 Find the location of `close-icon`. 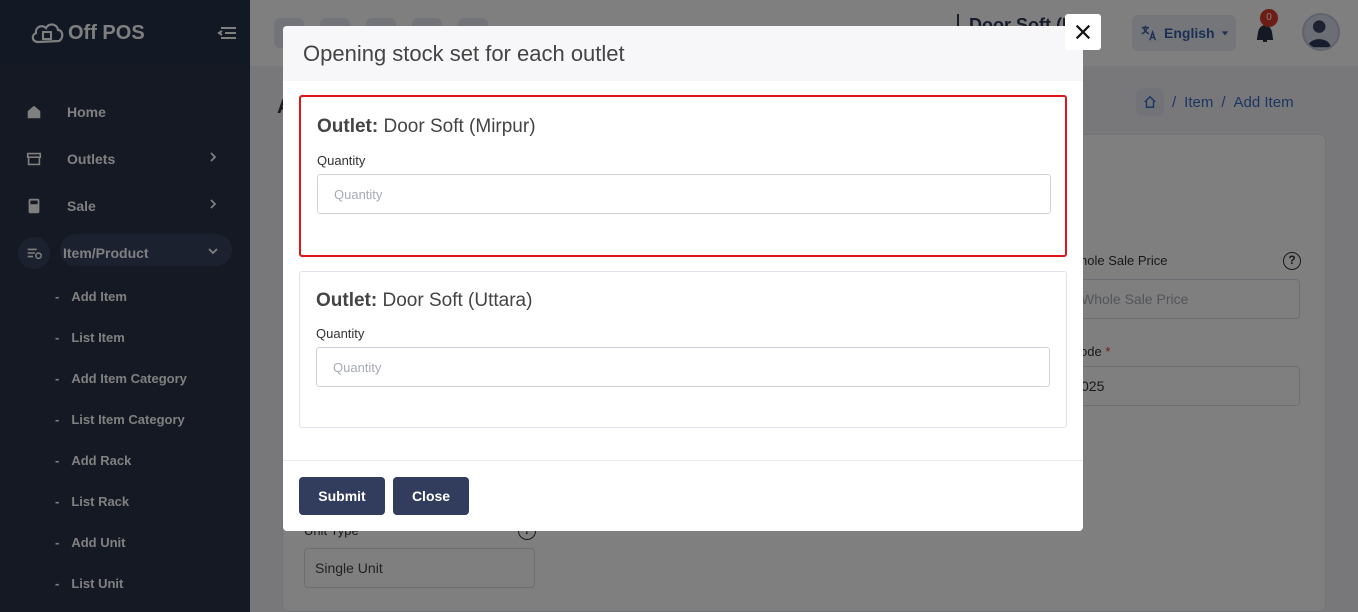

close-icon is located at coordinates (1083, 32).